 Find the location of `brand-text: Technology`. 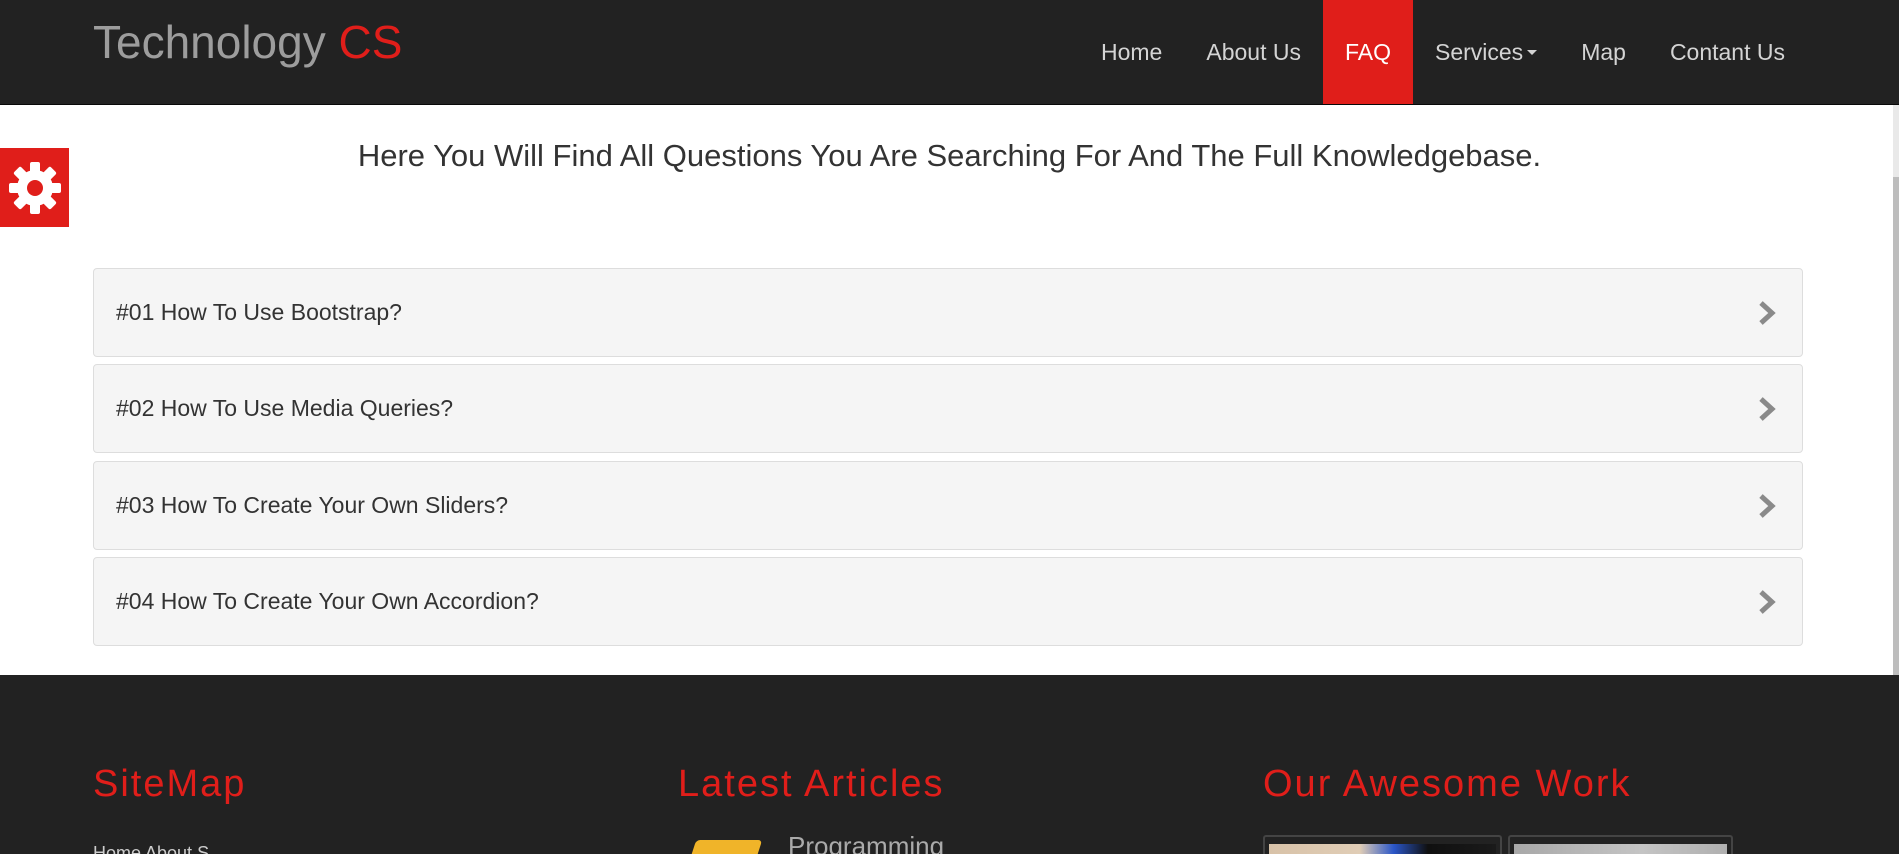

brand-text: Technology is located at coordinates (209, 42).